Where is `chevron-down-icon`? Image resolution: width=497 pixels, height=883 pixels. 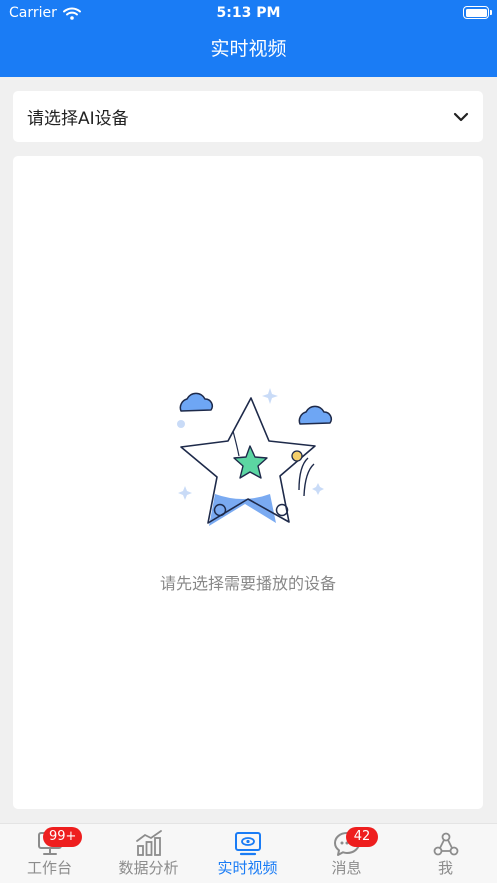 chevron-down-icon is located at coordinates (461, 116).